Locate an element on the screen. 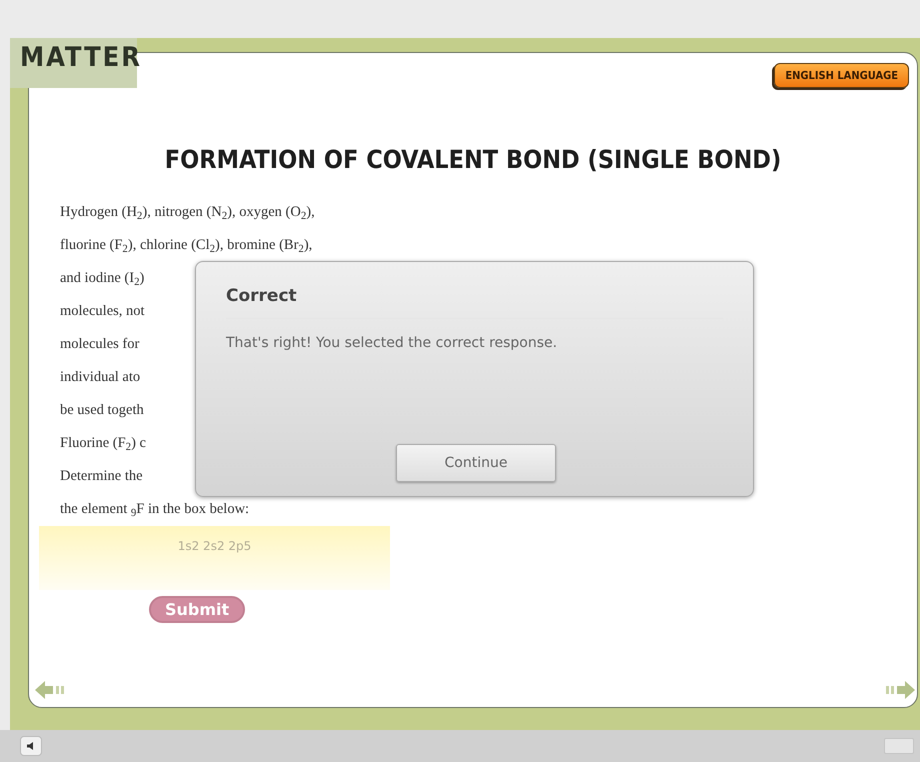  lesson-heading: FORMATION OF COVALENT BOND (SINGLE BOND) is located at coordinates (473, 159).